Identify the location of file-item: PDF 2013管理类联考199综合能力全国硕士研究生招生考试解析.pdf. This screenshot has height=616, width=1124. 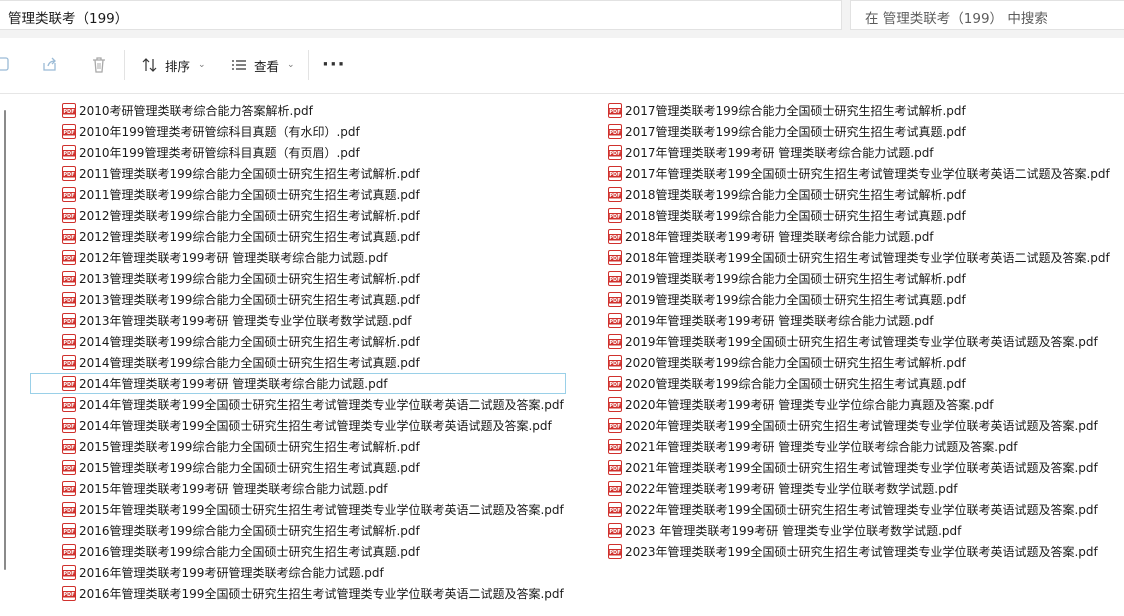
(241, 278).